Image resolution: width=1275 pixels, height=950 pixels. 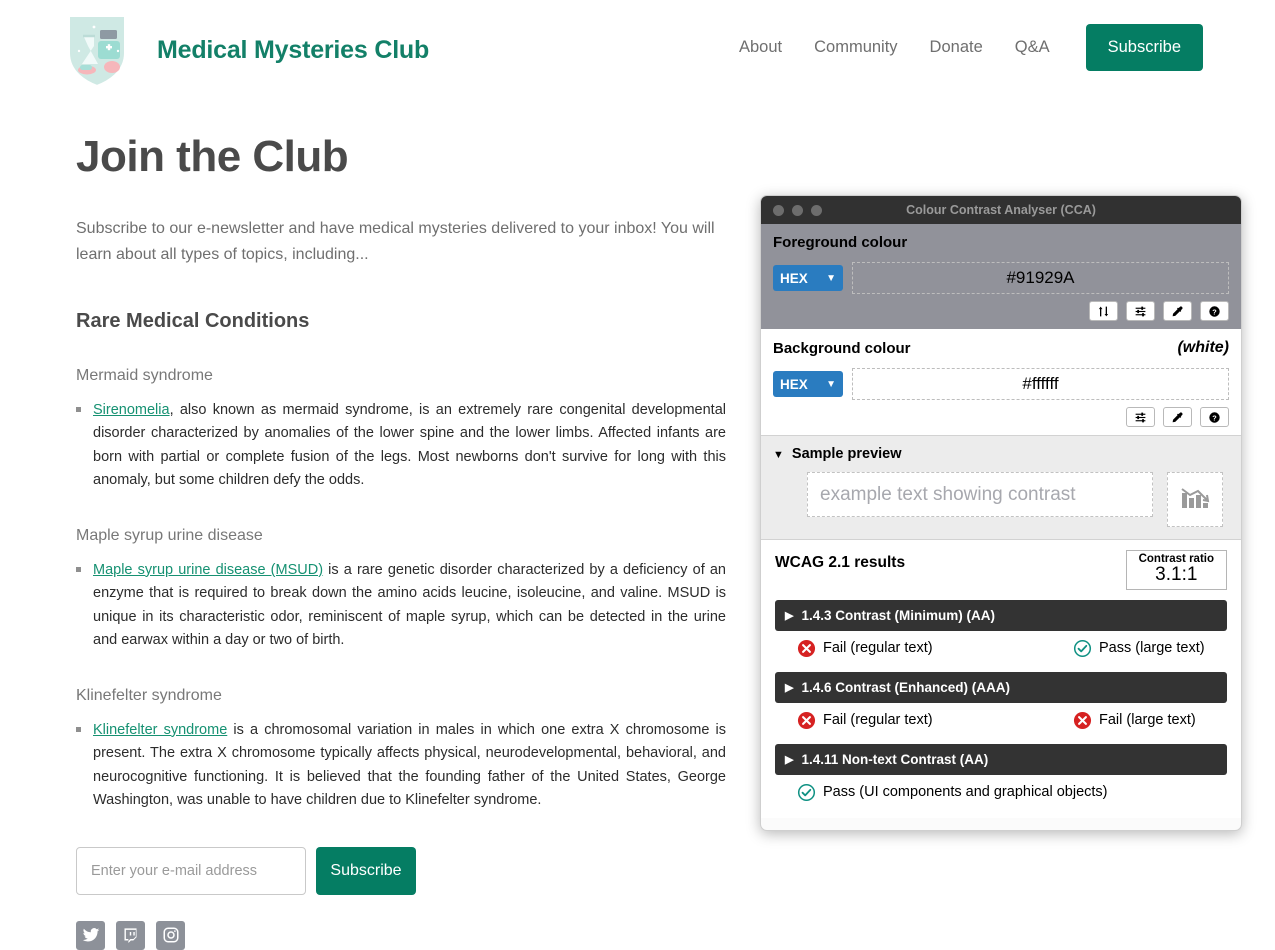 I want to click on section-heading: Rare Medical Conditions, so click(x=193, y=320).